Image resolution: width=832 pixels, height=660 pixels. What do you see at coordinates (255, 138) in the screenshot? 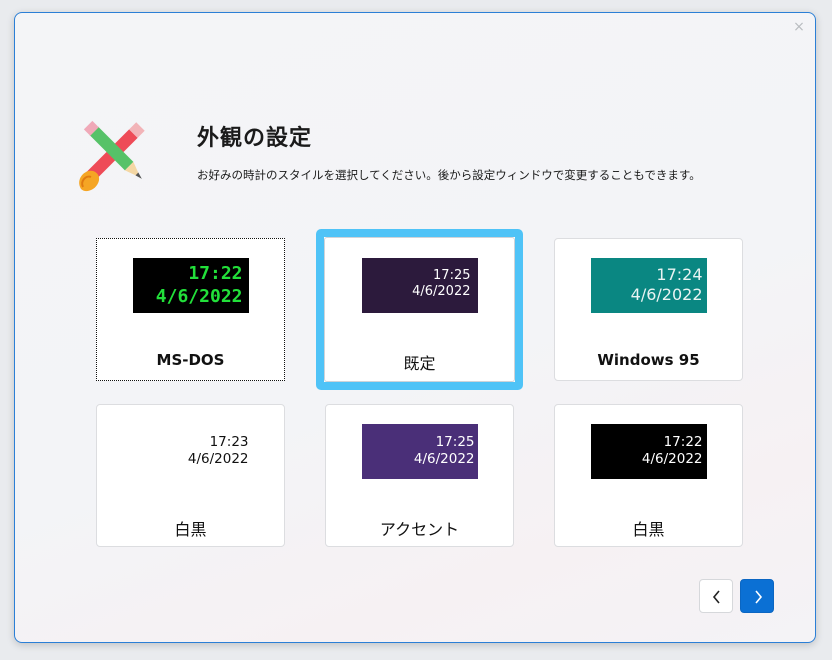
I see `page-title: 外観の設定` at bounding box center [255, 138].